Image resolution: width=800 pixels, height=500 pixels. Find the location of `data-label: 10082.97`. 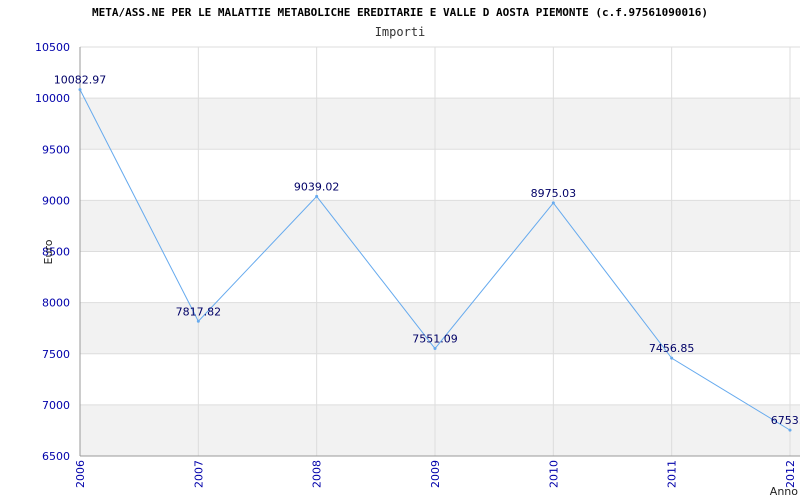

data-label: 10082.97 is located at coordinates (80, 80).